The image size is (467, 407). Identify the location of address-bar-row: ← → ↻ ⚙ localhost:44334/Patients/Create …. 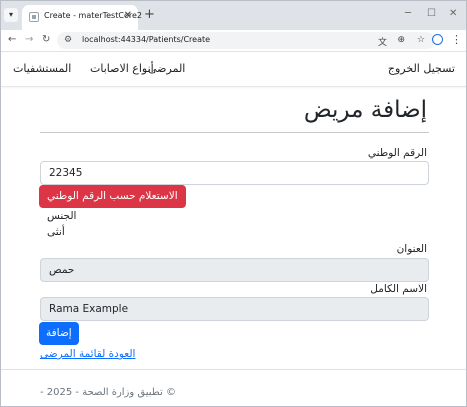
(233, 41).